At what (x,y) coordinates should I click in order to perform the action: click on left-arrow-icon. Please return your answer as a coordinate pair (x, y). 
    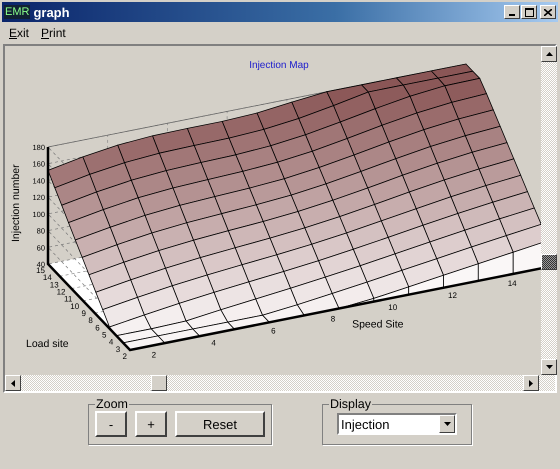
    Looking at the image, I should click on (13, 383).